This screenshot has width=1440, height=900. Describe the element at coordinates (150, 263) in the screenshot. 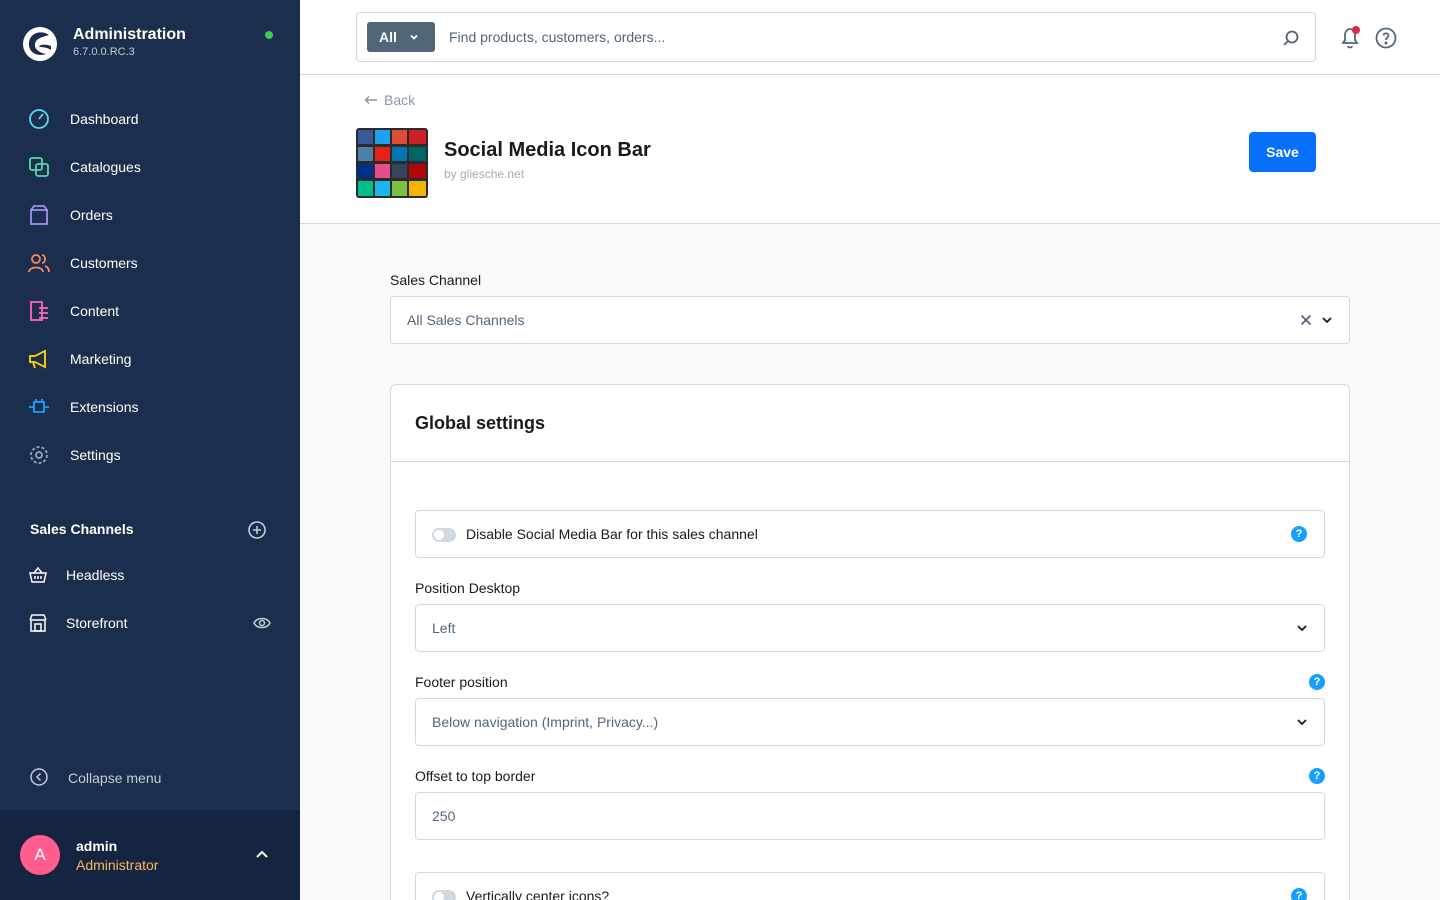

I see `nav-item-customers: Customers` at that location.